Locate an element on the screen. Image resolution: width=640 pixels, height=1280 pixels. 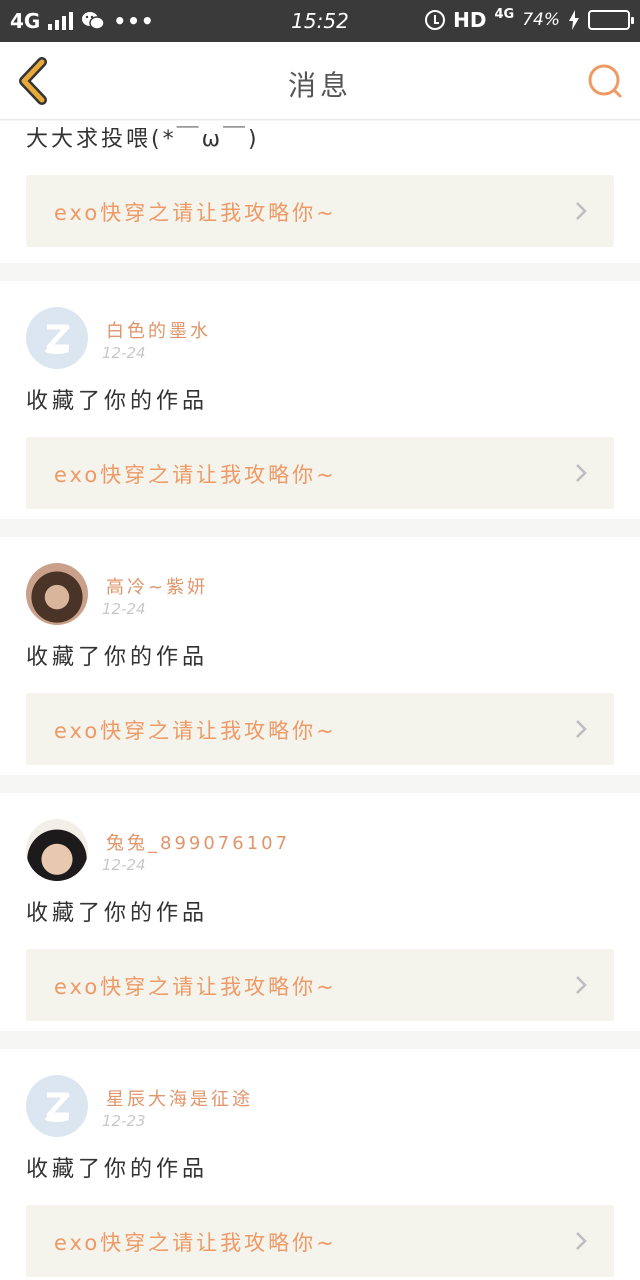
search-button is located at coordinates (605, 81).